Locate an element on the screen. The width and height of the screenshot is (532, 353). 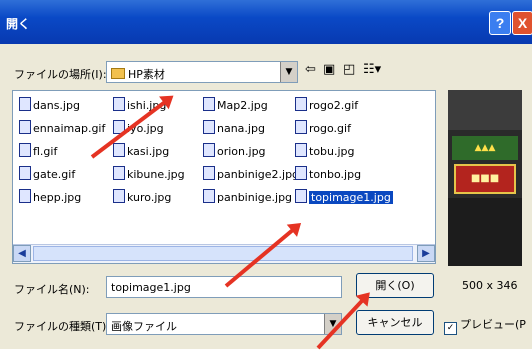
filetype-value: 画像ファイル is located at coordinates (144, 326).